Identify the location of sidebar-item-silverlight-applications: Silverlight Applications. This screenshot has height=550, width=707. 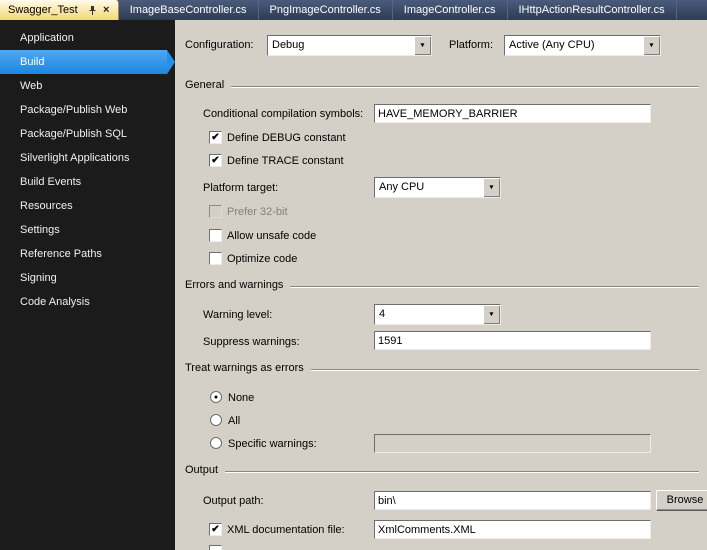
(87, 158).